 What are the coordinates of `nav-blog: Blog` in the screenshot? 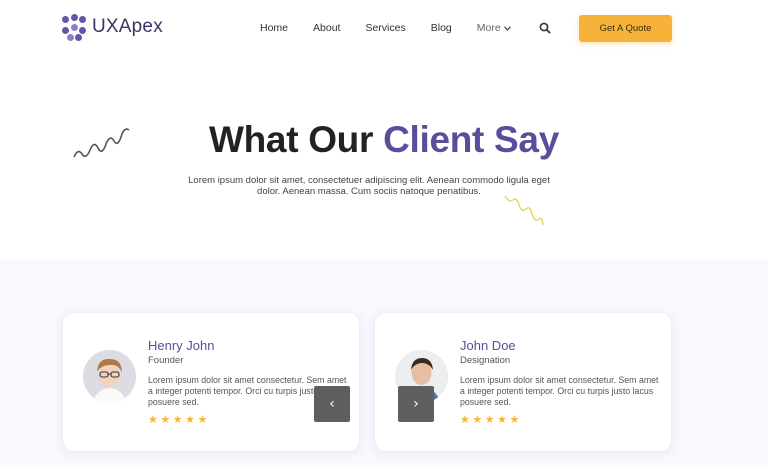 It's located at (441, 28).